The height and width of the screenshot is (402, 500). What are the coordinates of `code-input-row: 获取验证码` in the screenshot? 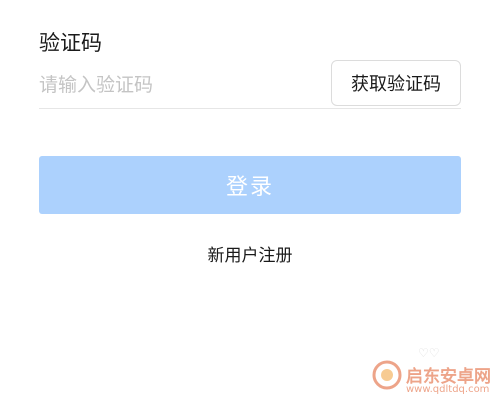 It's located at (250, 84).